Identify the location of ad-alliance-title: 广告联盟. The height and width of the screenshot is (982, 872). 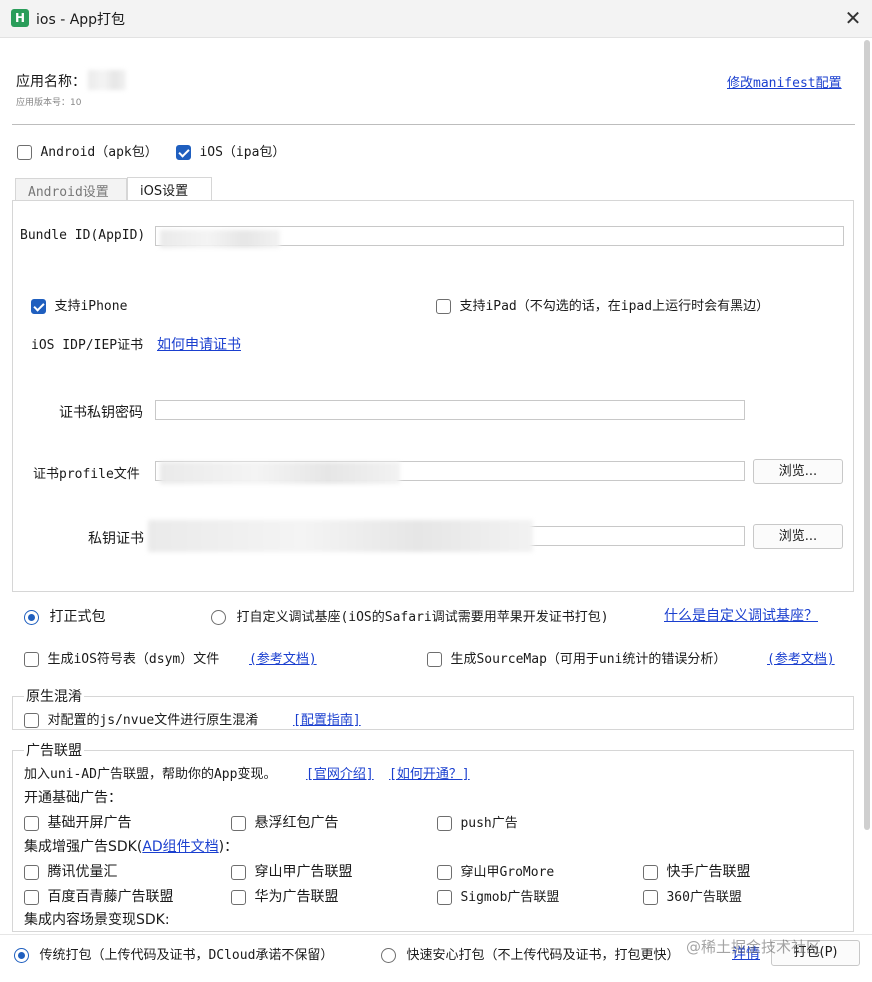
(54, 750).